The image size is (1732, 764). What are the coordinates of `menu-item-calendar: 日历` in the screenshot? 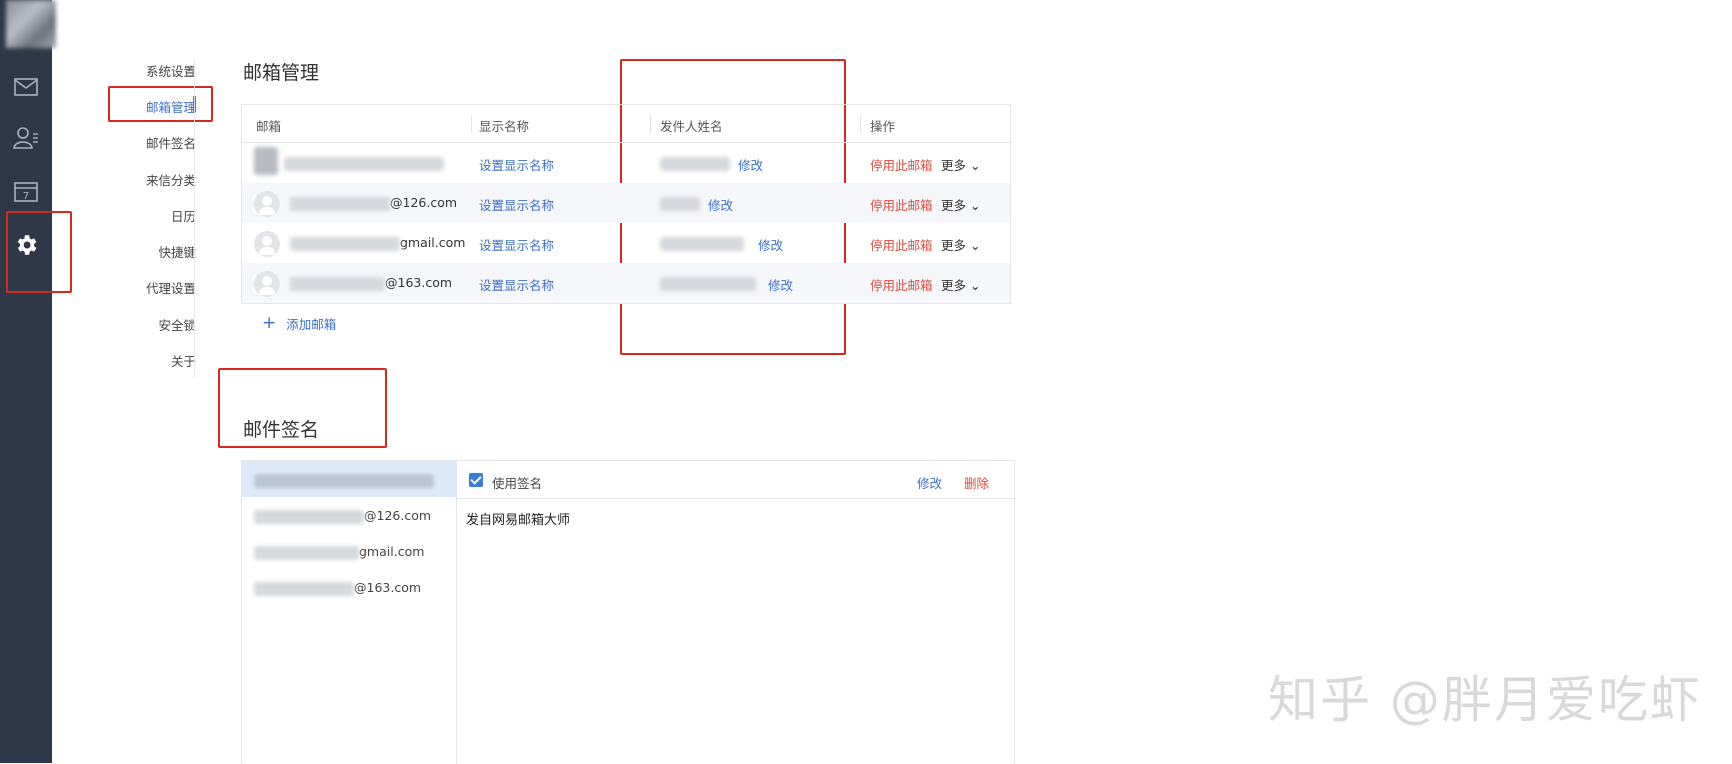 It's located at (183, 215).